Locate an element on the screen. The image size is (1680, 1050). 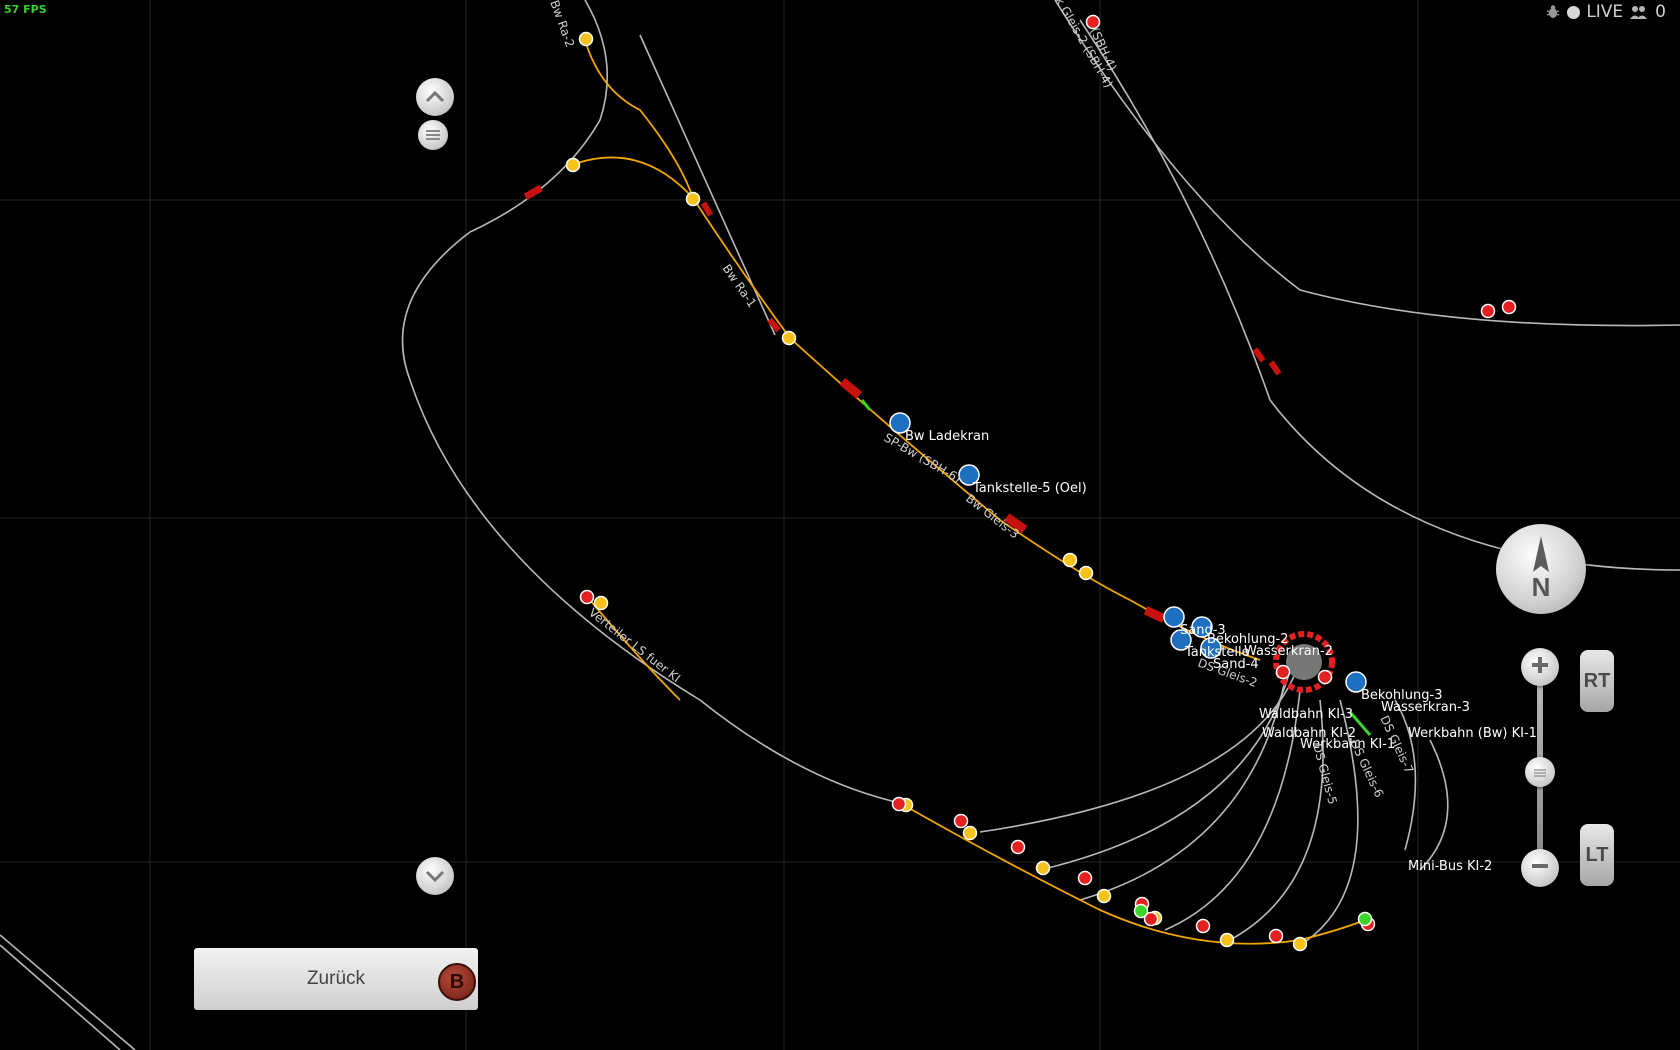
chevron-down-icon is located at coordinates (435, 876).